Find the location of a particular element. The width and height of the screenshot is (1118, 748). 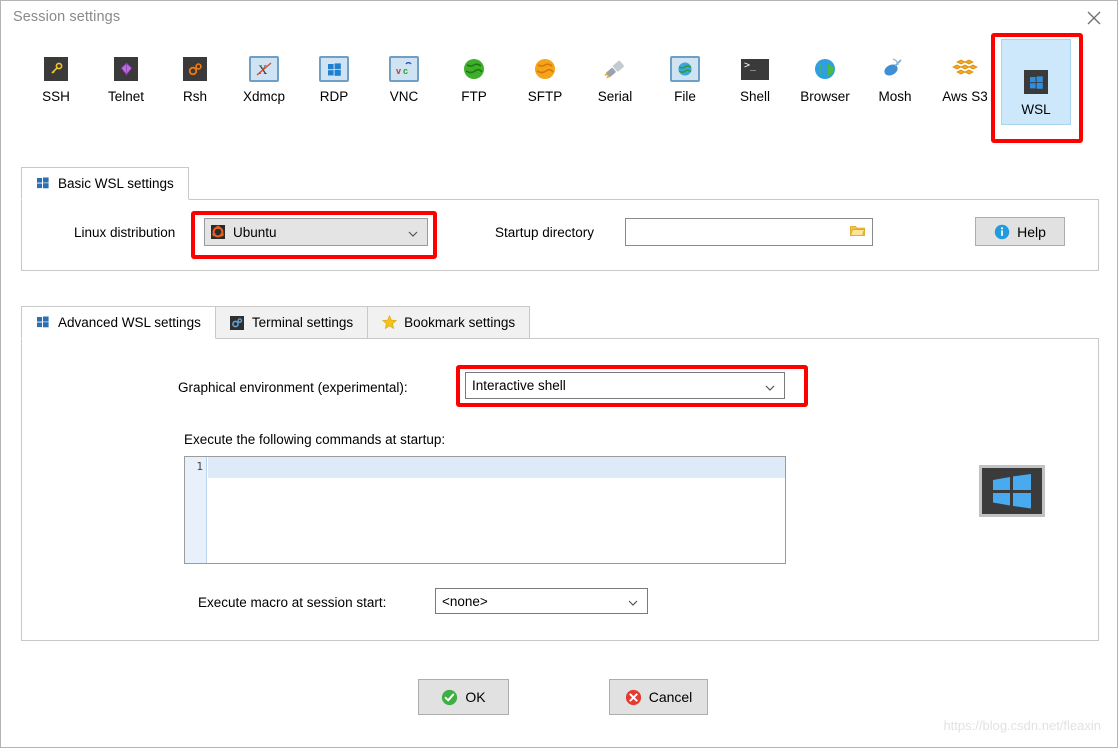

session-type-serial: Serial is located at coordinates (615, 78).